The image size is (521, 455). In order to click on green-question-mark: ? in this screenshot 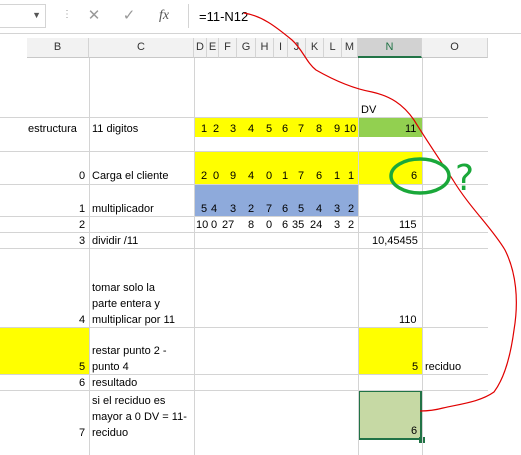, I will do `click(464, 178)`.